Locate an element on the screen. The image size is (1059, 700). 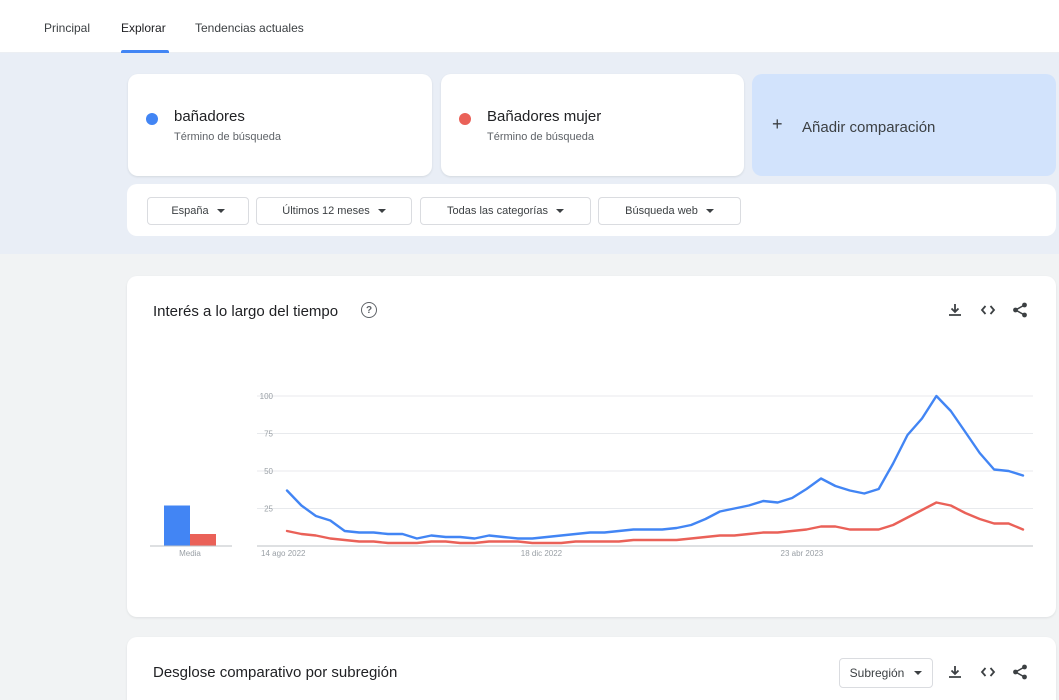
card-title: Desglose comparativo por subregión is located at coordinates (275, 672).